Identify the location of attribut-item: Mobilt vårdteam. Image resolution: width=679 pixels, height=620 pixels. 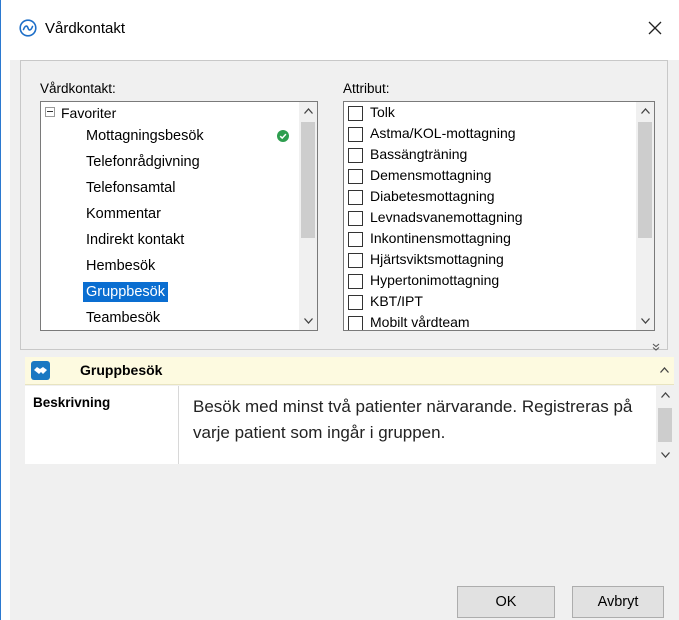
(490, 321).